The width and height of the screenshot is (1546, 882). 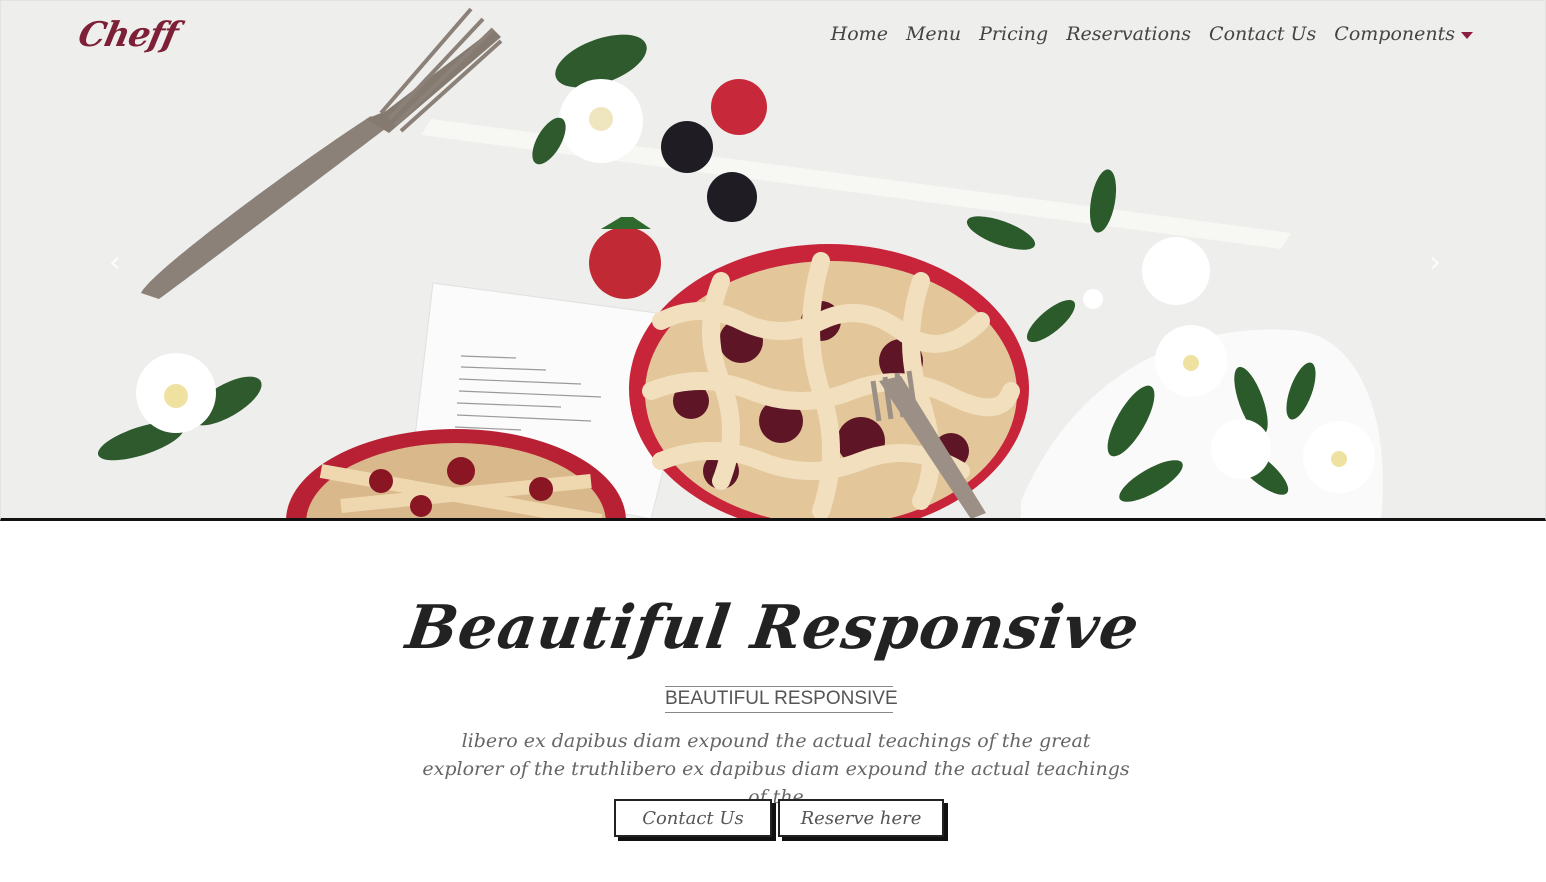 I want to click on nav-item-contact-us: Contact Us, so click(x=1262, y=34).